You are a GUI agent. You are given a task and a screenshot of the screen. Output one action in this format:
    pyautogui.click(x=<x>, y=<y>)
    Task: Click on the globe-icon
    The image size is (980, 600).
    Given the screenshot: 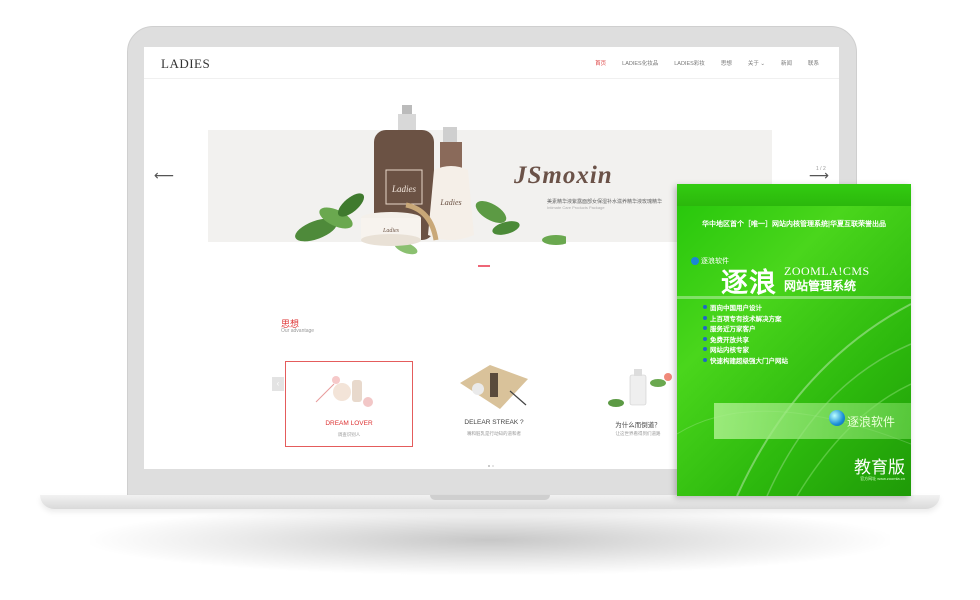 What is the action you would take?
    pyautogui.click(x=837, y=418)
    